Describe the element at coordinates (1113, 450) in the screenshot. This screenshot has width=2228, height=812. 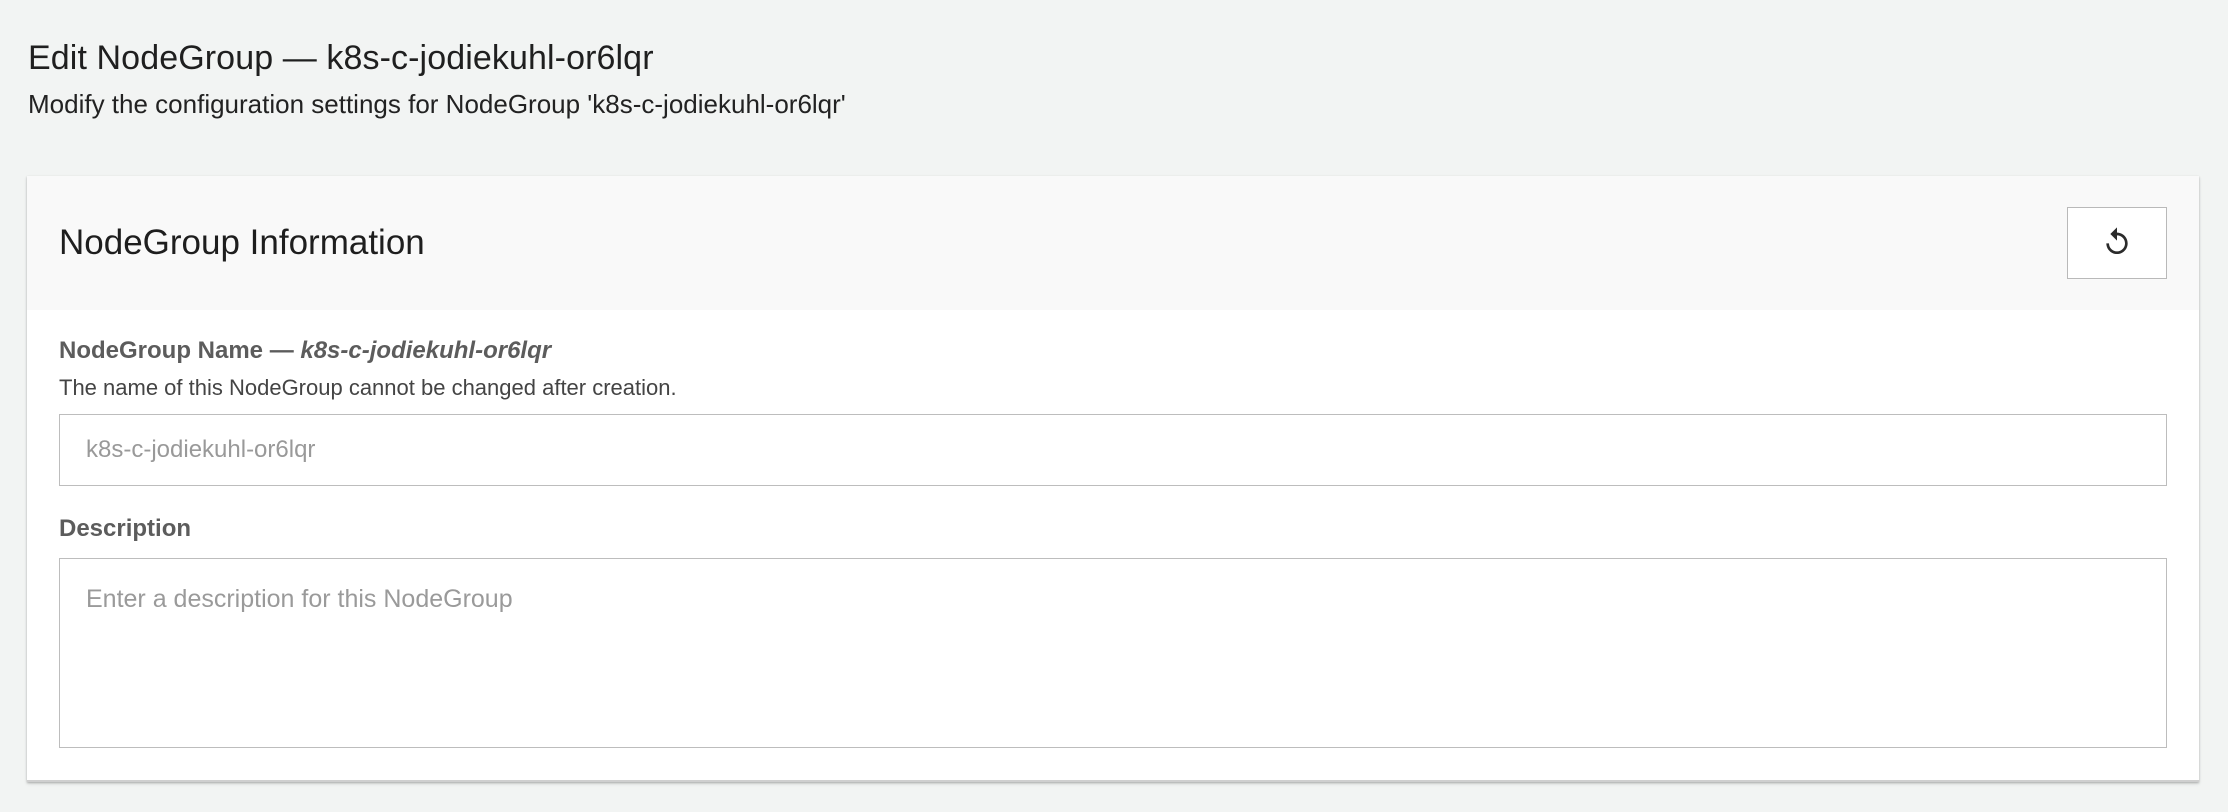
I see `nodegroup-name-input` at that location.